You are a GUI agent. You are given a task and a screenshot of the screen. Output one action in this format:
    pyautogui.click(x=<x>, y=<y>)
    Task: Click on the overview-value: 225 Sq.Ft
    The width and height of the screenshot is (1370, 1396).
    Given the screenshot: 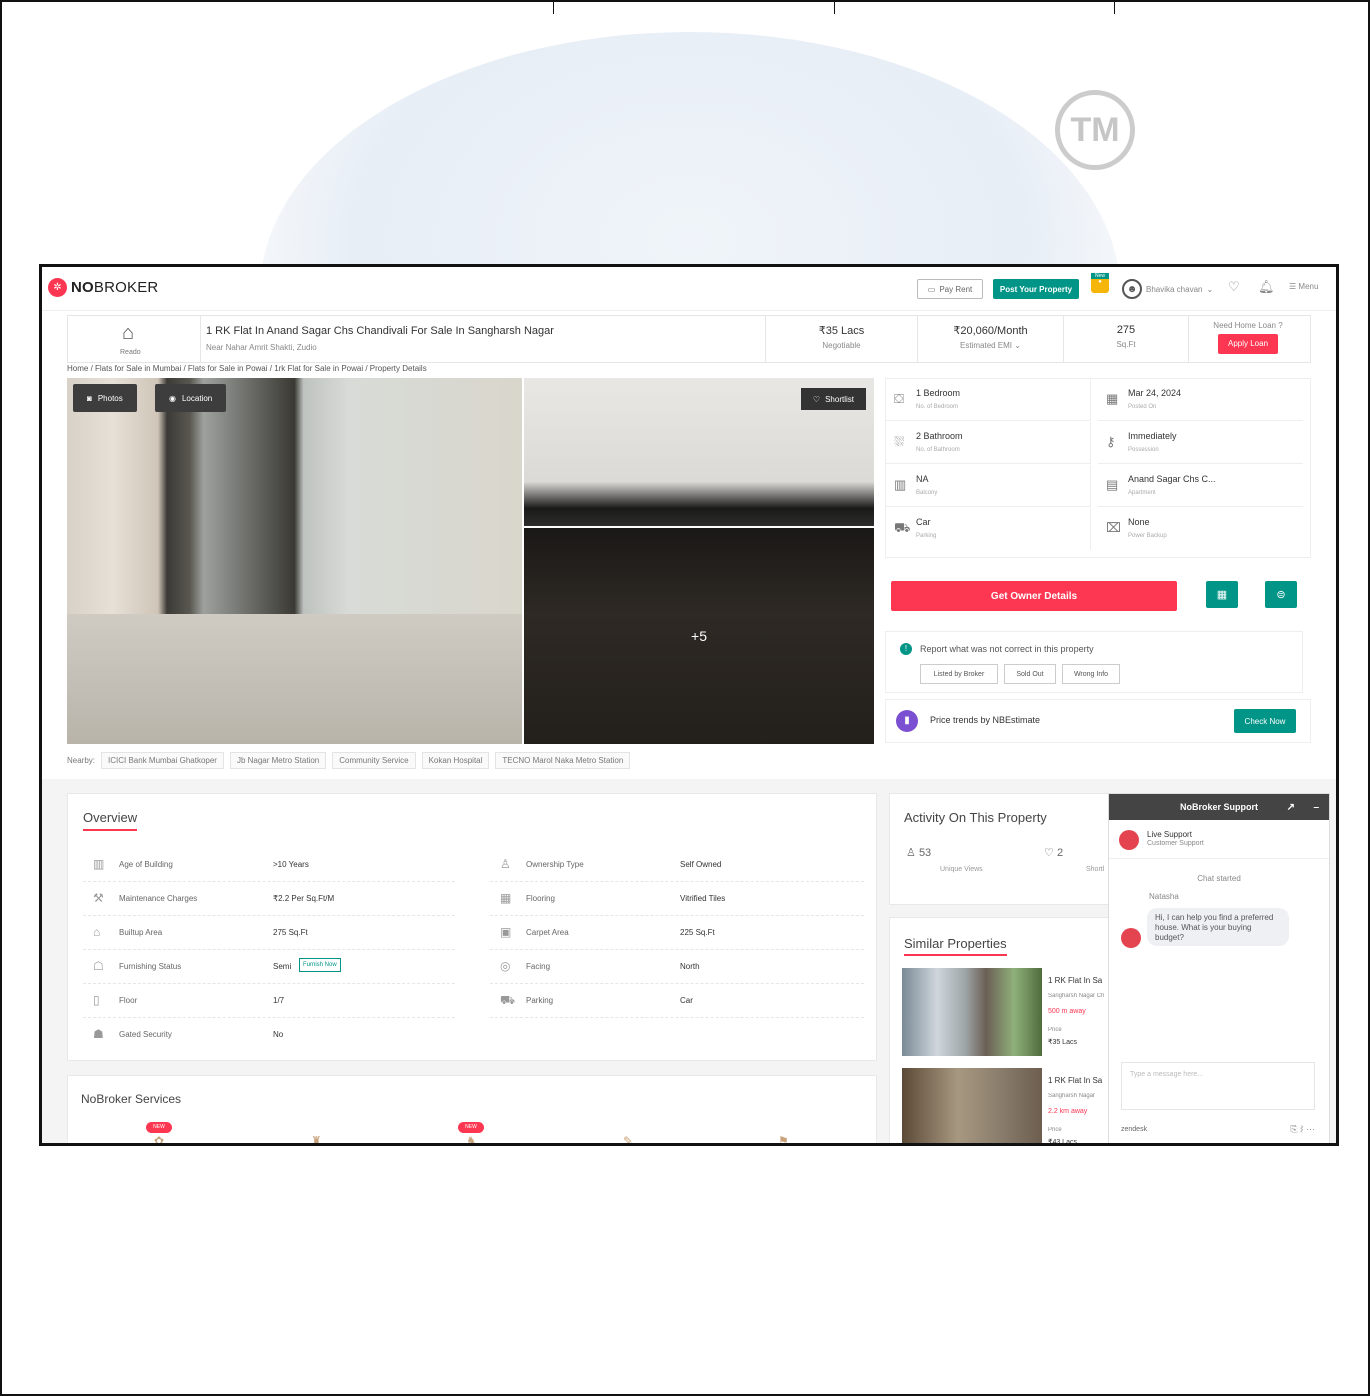 What is the action you would take?
    pyautogui.click(x=697, y=932)
    